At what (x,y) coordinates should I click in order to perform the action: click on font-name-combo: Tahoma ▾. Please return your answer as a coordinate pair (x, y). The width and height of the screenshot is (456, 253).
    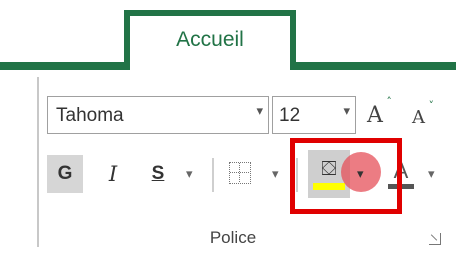
    Looking at the image, I should click on (158, 115).